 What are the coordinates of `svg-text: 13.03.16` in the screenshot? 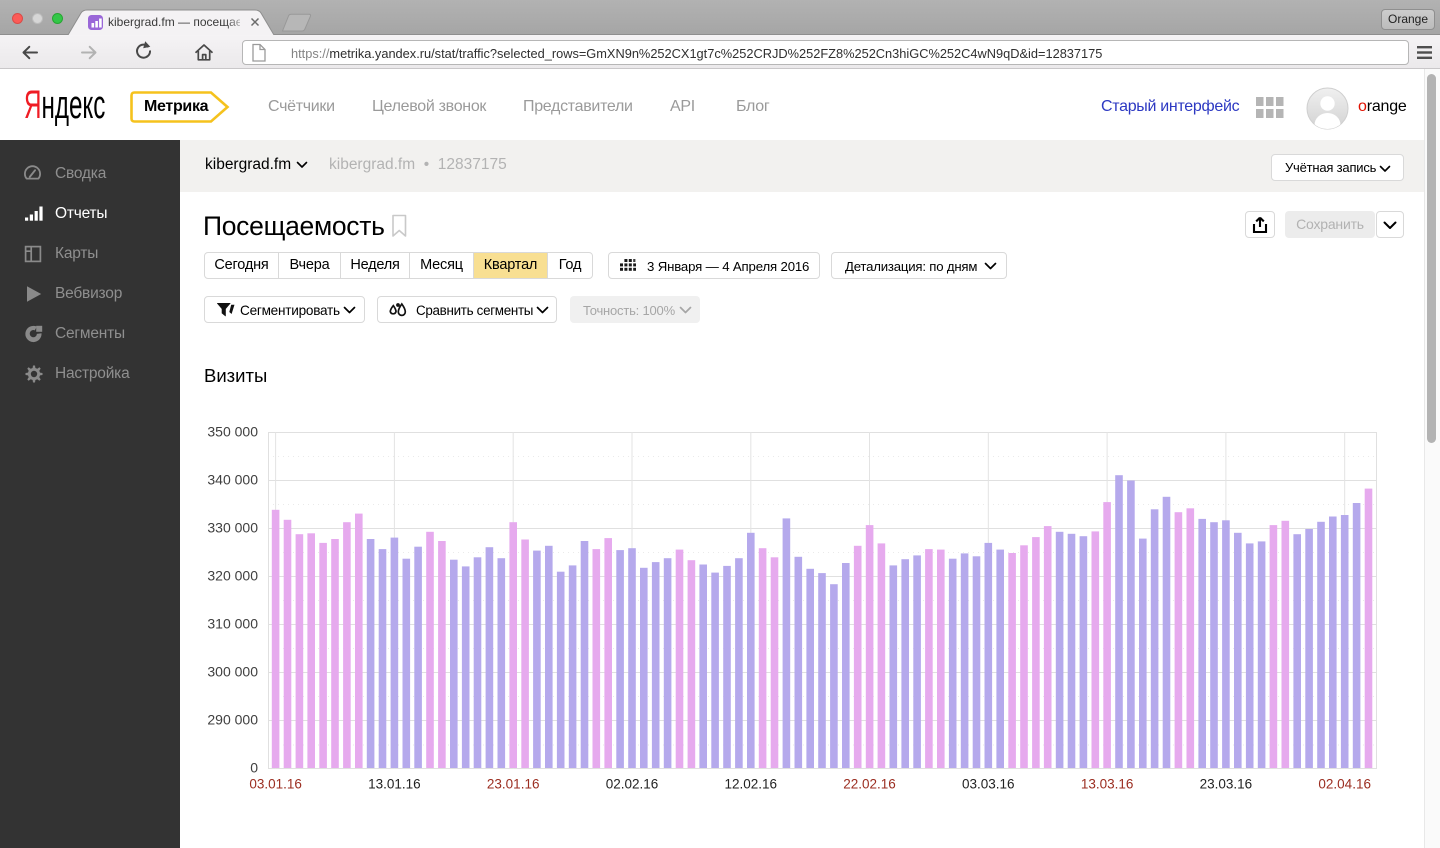 It's located at (1107, 784).